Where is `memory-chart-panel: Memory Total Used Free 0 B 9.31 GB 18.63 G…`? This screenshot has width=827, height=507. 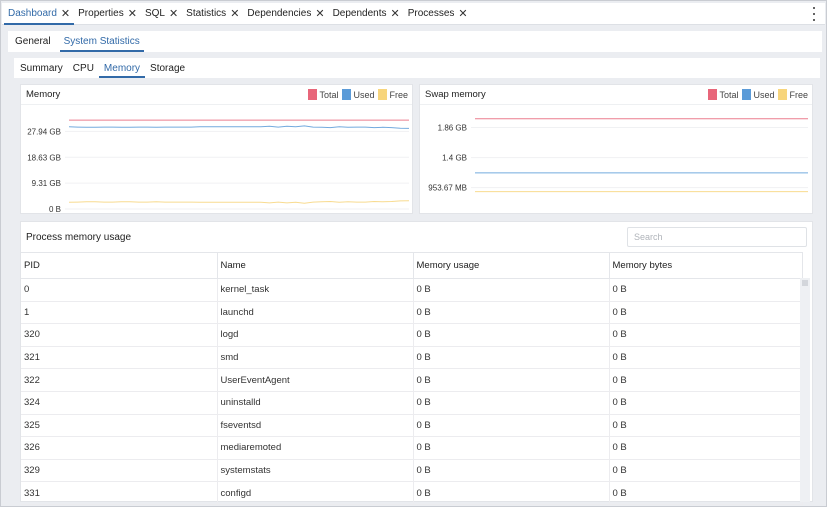
memory-chart-panel: Memory Total Used Free 0 B 9.31 GB 18.63 G… is located at coordinates (216, 149).